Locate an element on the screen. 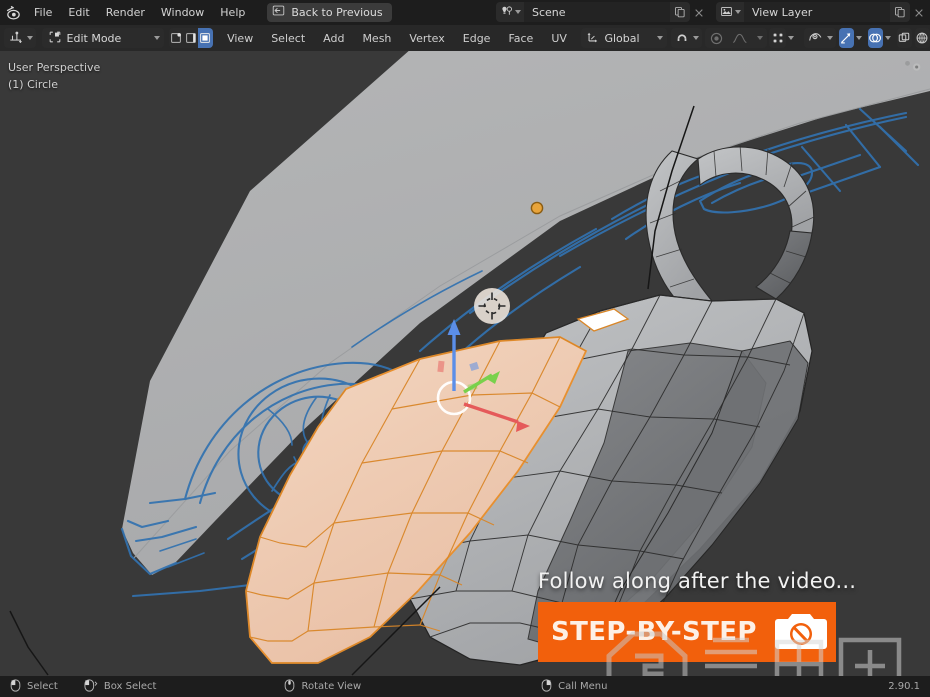 The height and width of the screenshot is (697, 930). mesh-options-chevron-down-icon is located at coordinates (791, 38).